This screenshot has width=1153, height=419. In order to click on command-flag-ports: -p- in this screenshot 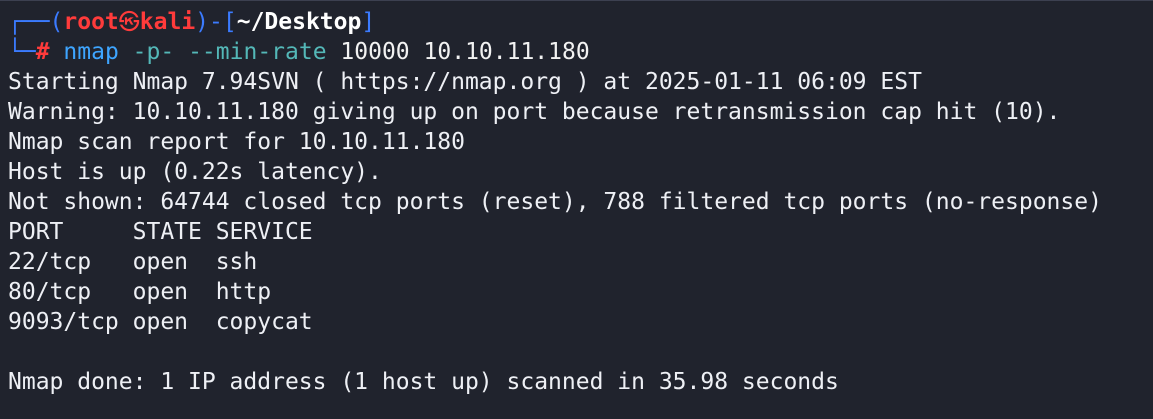, I will do `click(153, 52)`.